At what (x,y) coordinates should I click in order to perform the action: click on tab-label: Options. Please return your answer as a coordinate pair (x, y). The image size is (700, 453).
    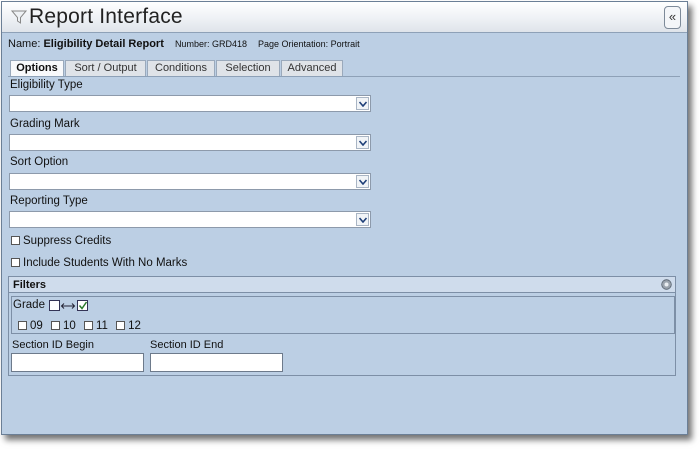
    Looking at the image, I should click on (37, 68).